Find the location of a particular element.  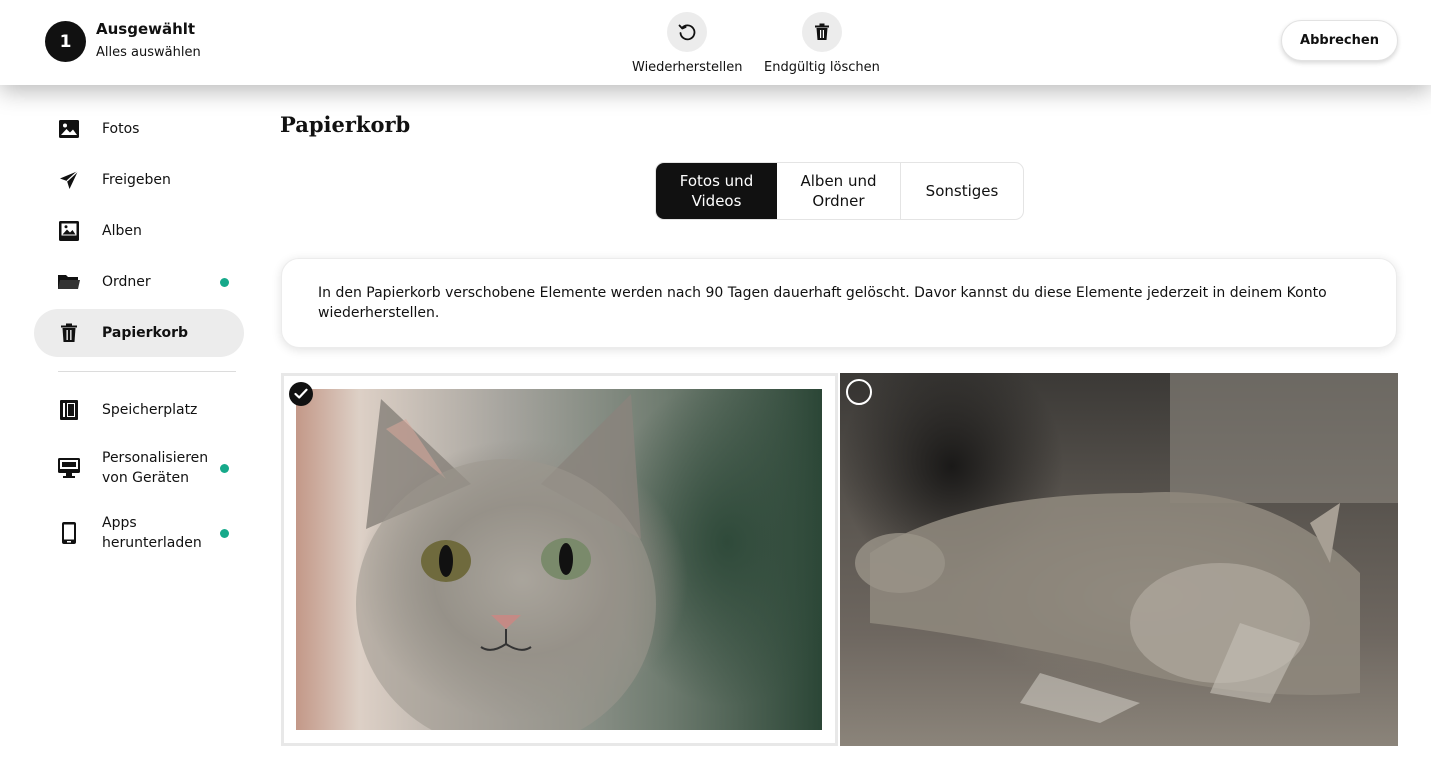

sidebar-item-fotos: Fotos is located at coordinates (139, 129).